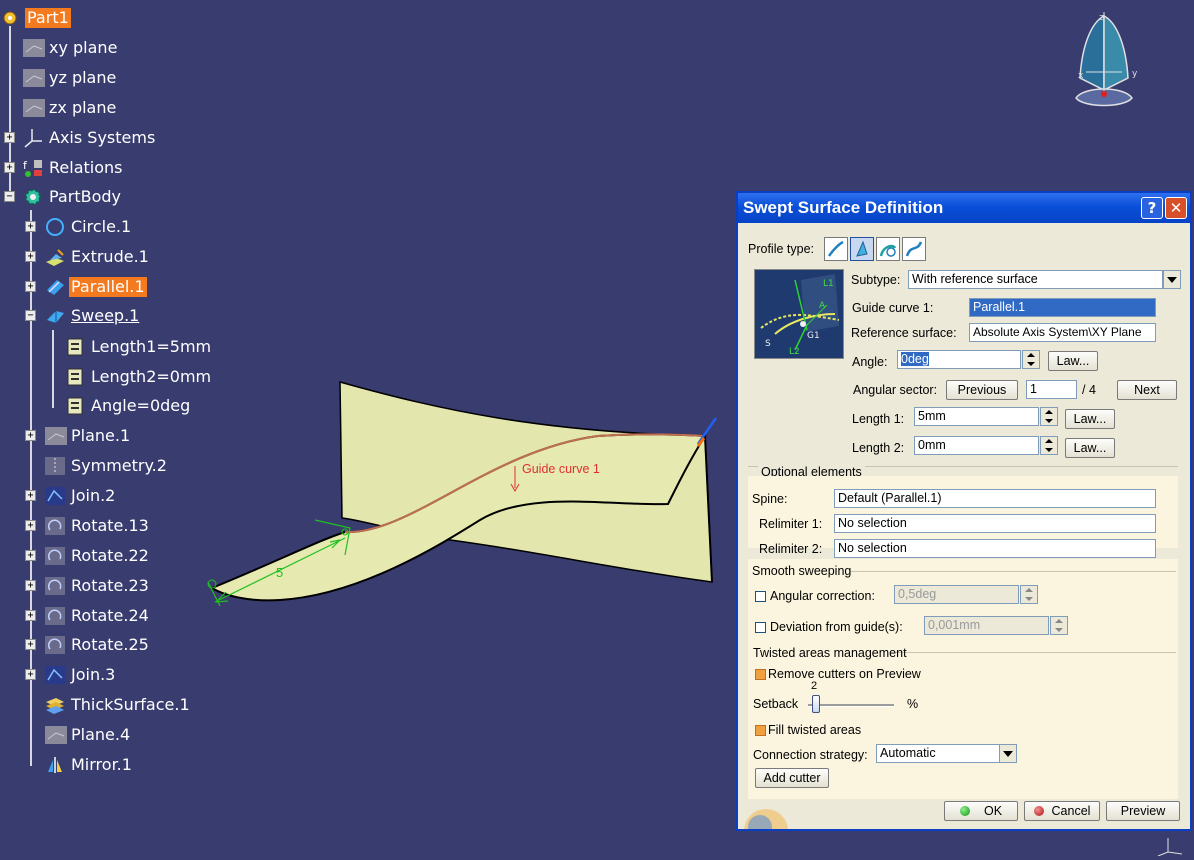  I want to click on tree-item-join-3: Join.3, so click(80, 675).